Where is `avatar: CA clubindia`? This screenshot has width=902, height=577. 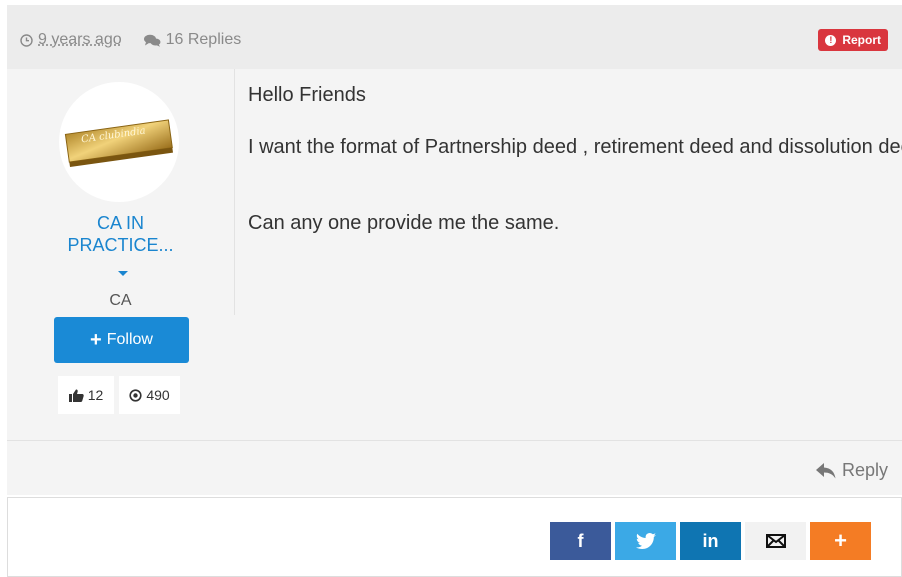 avatar: CA clubindia is located at coordinates (119, 142).